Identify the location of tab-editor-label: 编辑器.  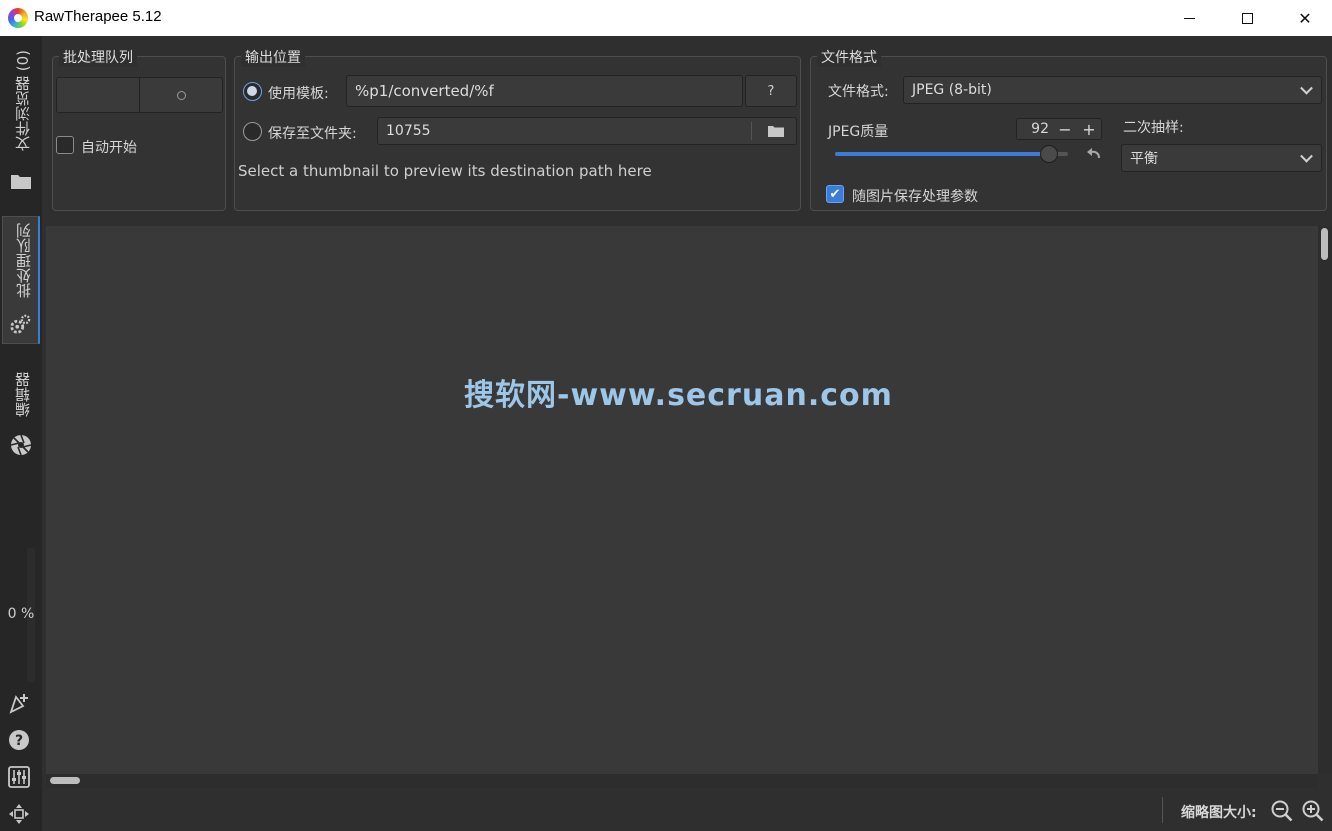
(23, 394).